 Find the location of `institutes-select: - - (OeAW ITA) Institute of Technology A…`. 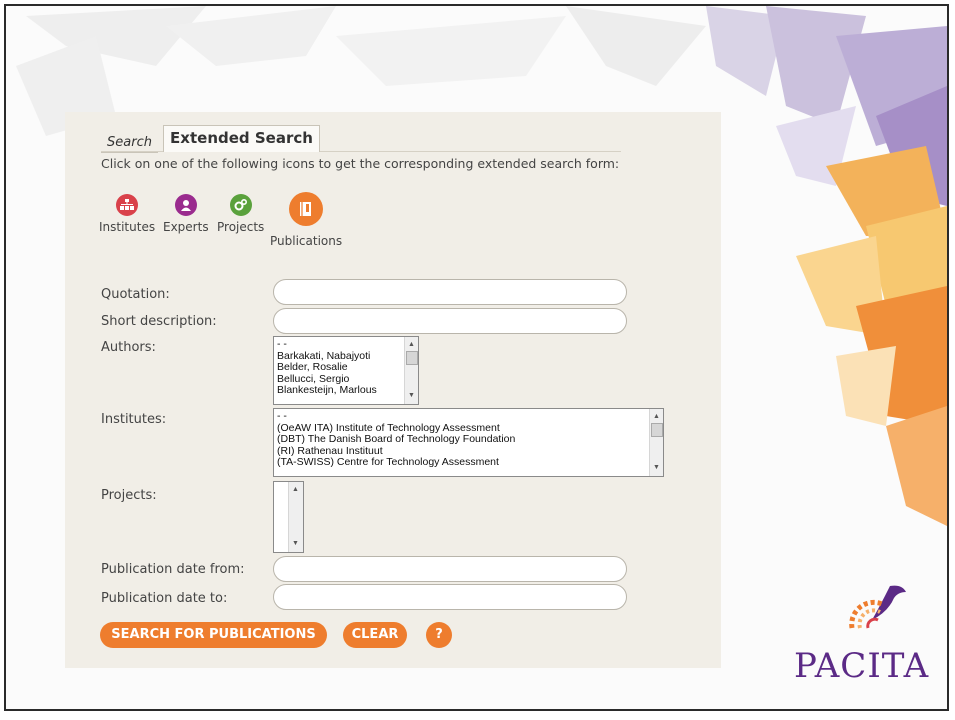

institutes-select: - - (OeAW ITA) Institute of Technology A… is located at coordinates (468, 442).